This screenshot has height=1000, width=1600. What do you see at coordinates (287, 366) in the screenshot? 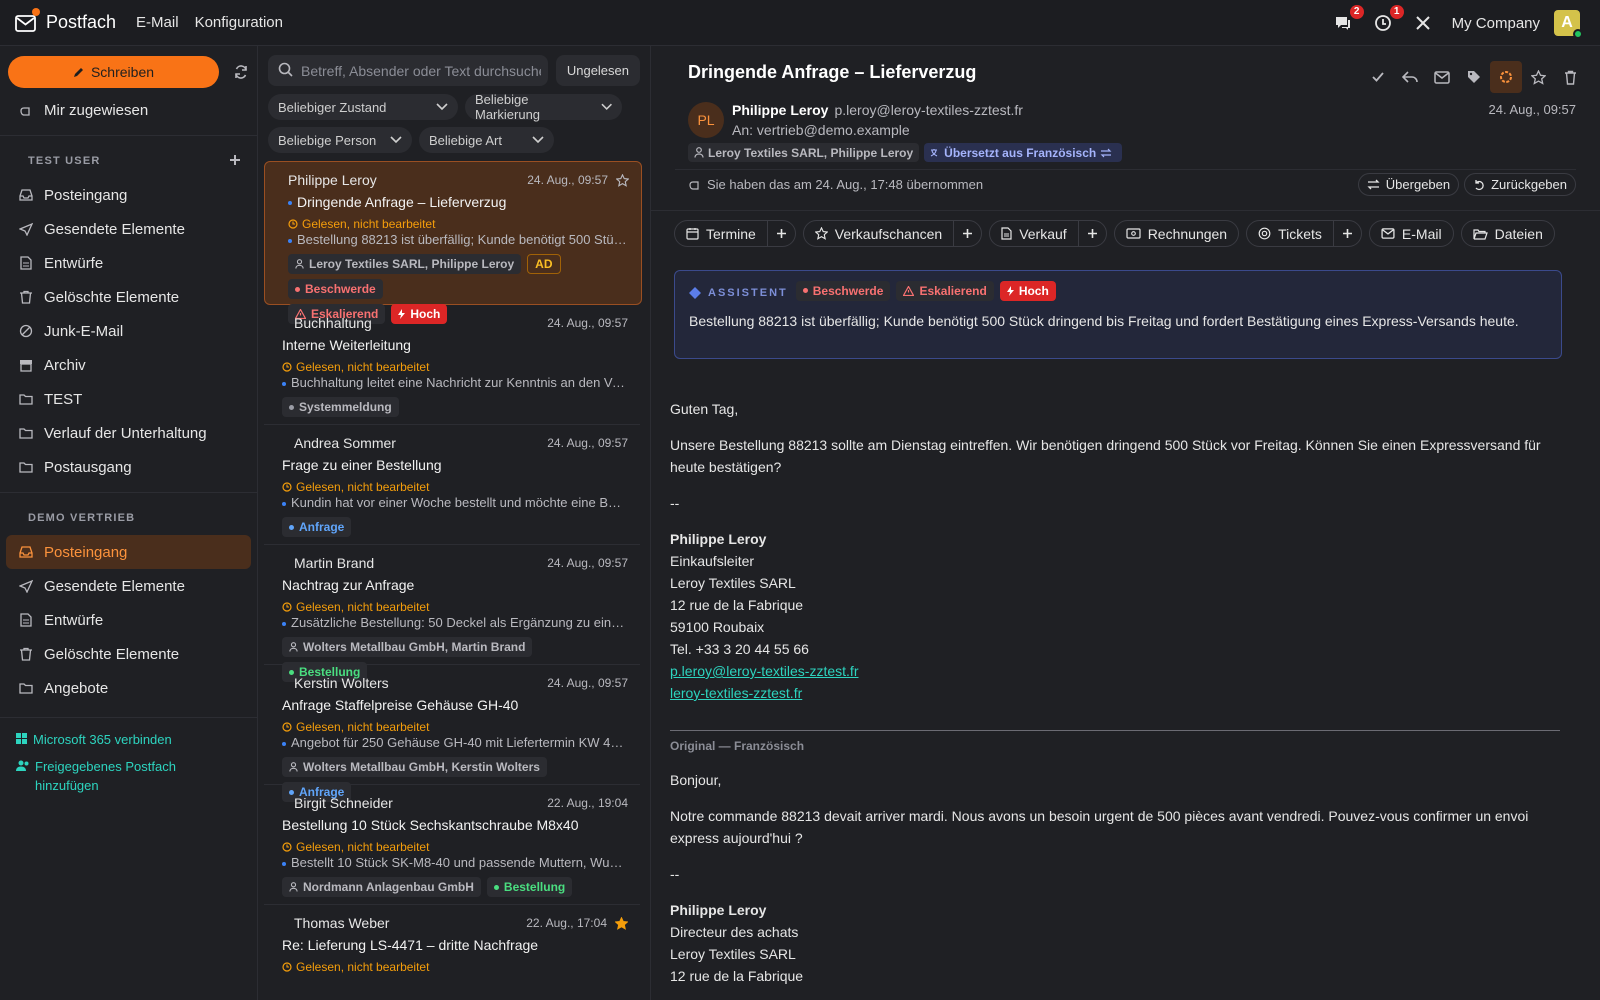
I see `clock-icon` at bounding box center [287, 366].